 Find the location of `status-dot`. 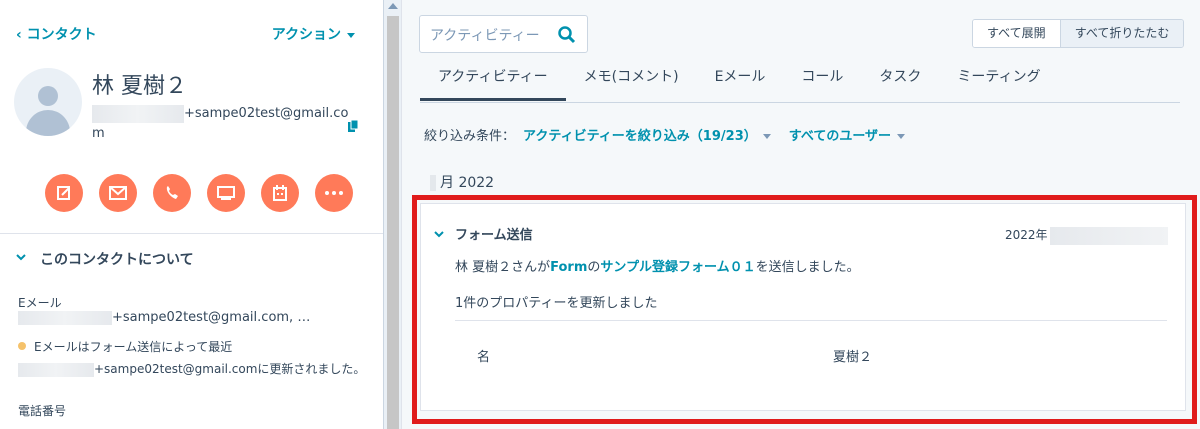

status-dot is located at coordinates (22, 346).